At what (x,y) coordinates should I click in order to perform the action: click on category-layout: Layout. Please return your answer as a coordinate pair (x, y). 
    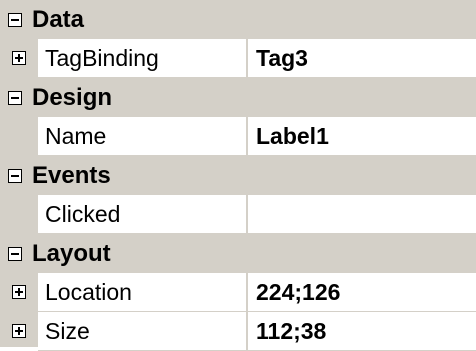
    Looking at the image, I should click on (238, 253).